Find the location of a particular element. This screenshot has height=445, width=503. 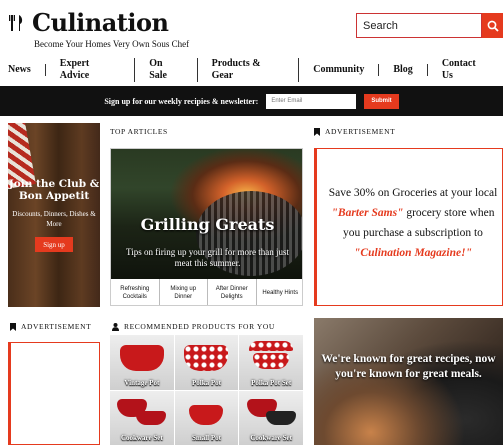

user-icon is located at coordinates (115, 326).